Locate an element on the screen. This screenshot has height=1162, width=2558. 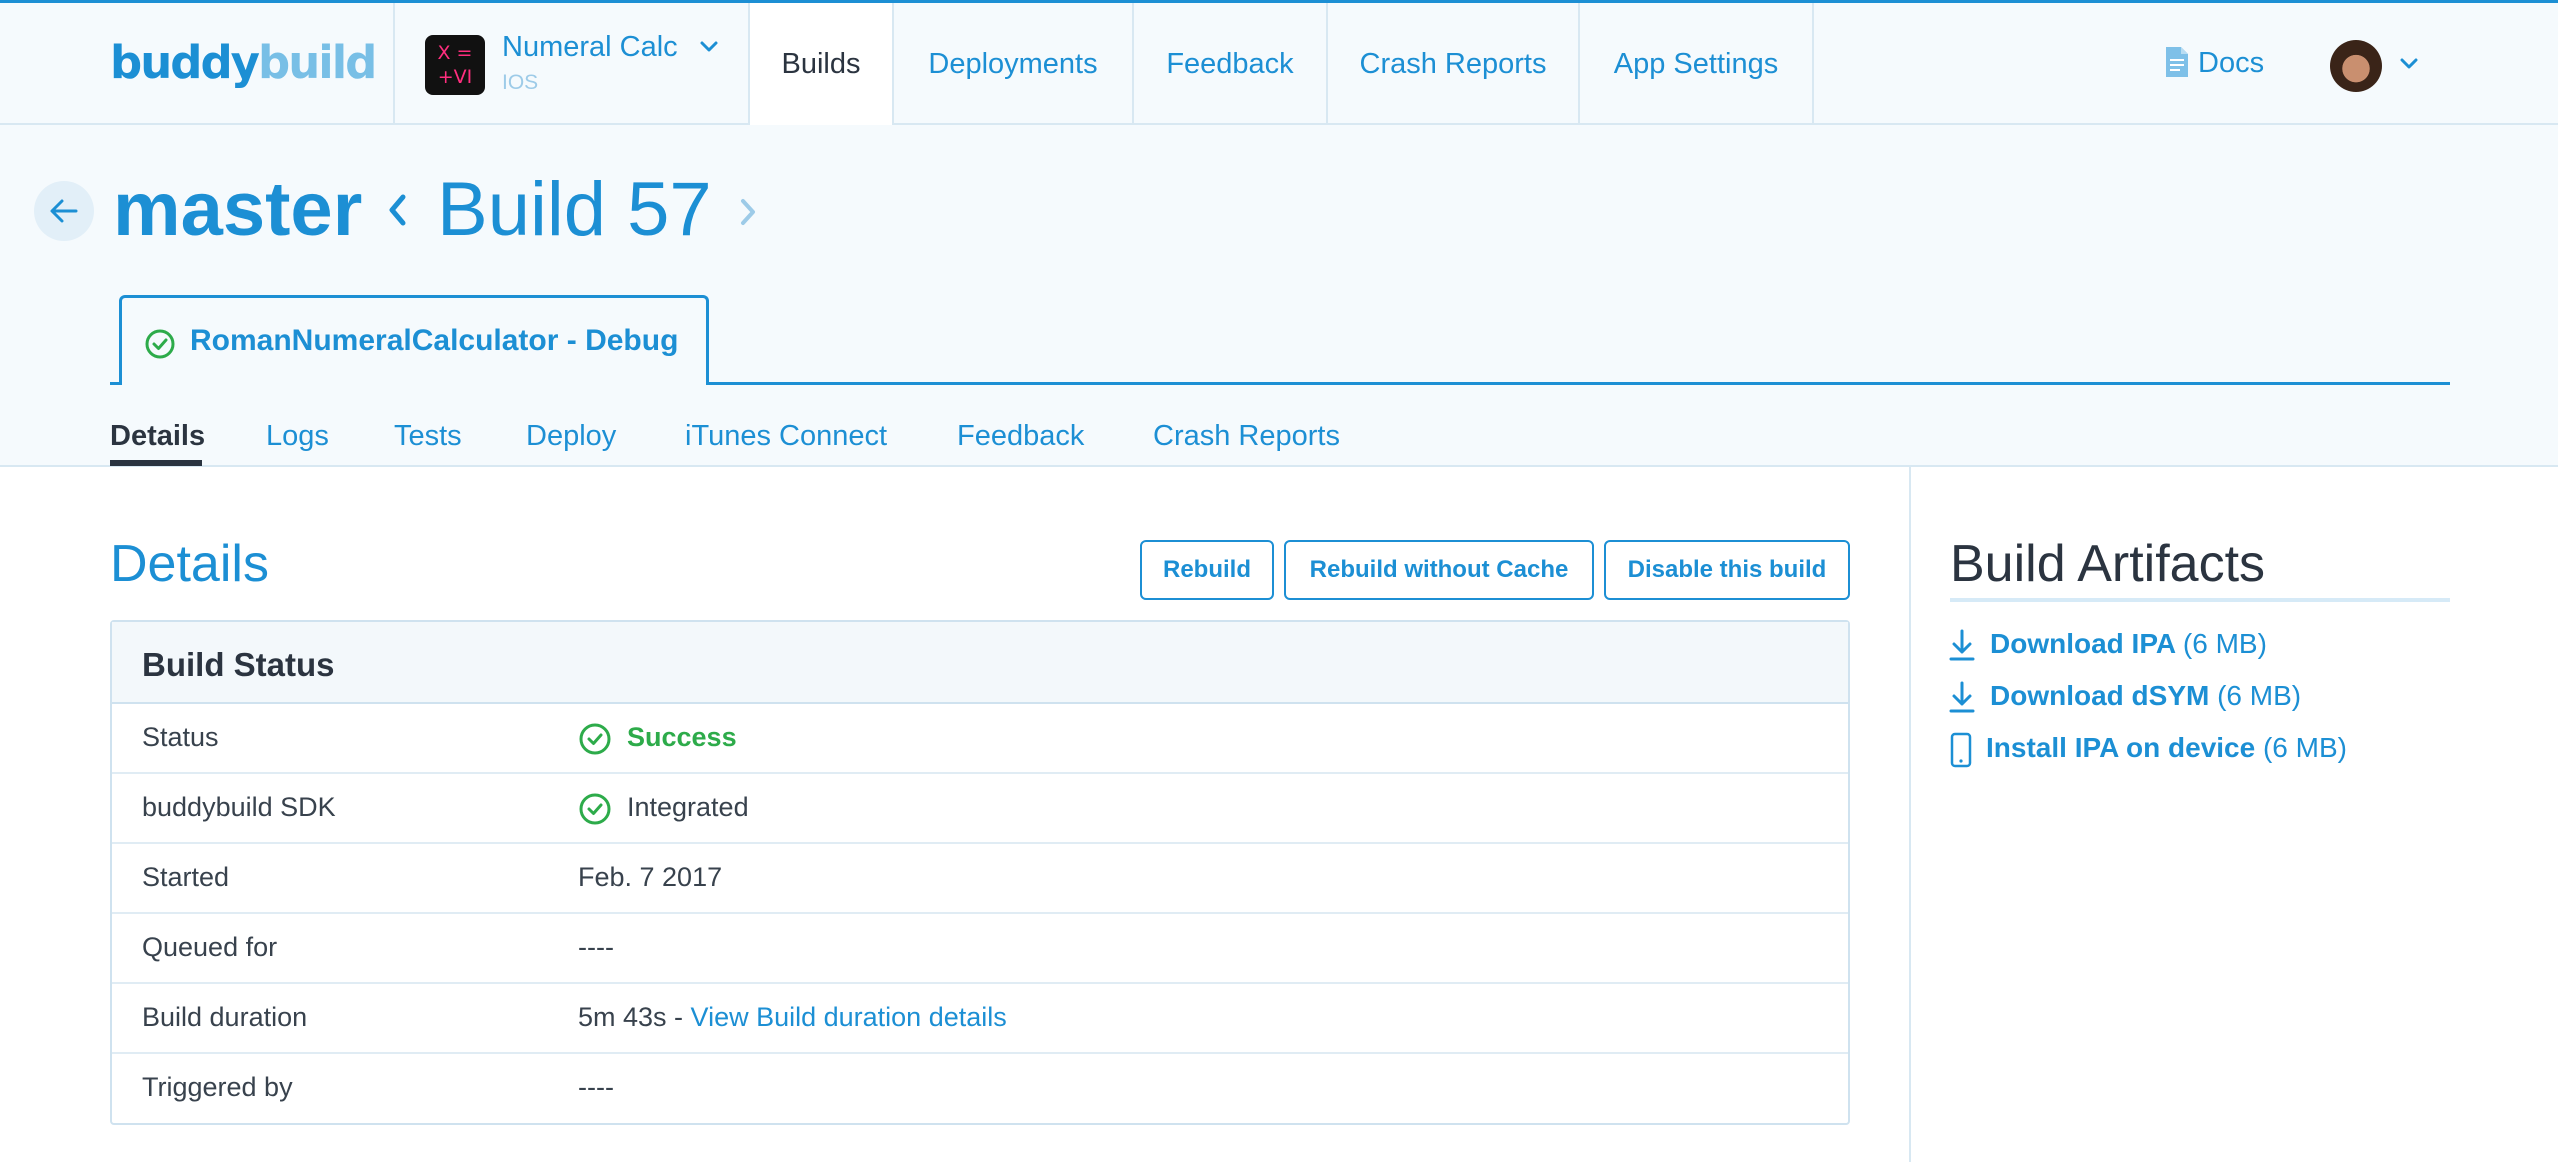
artifacts-divider is located at coordinates (2200, 600).